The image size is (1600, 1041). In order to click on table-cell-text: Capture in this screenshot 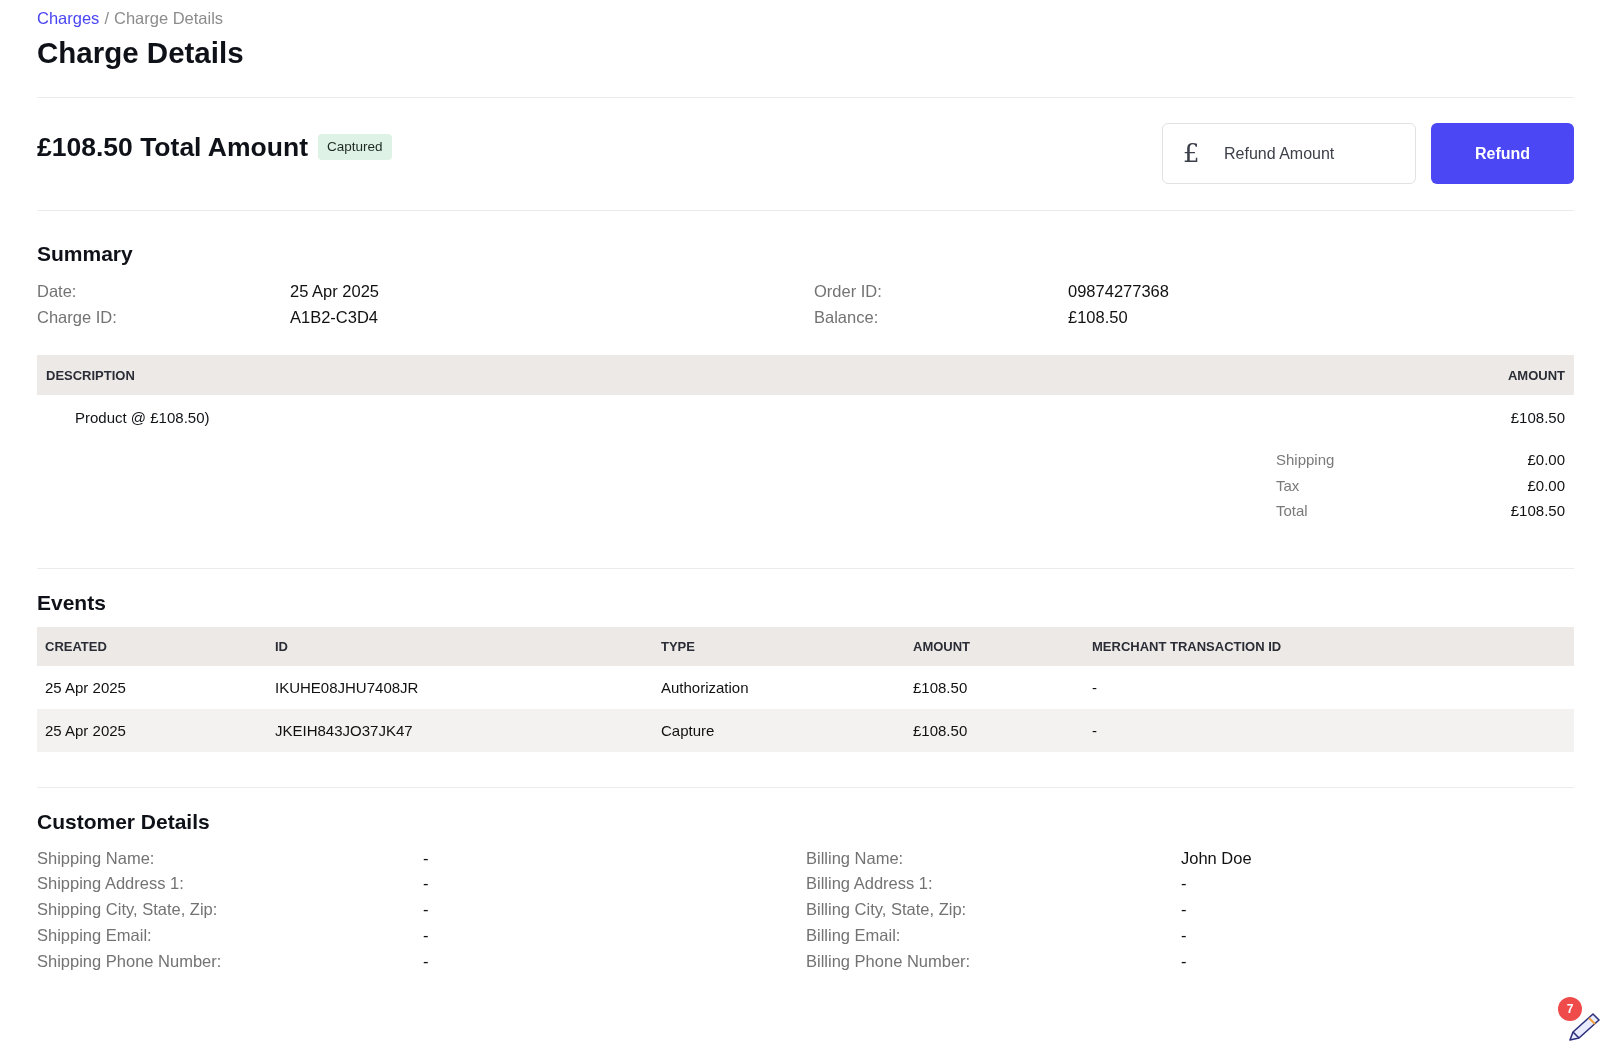, I will do `click(688, 730)`.